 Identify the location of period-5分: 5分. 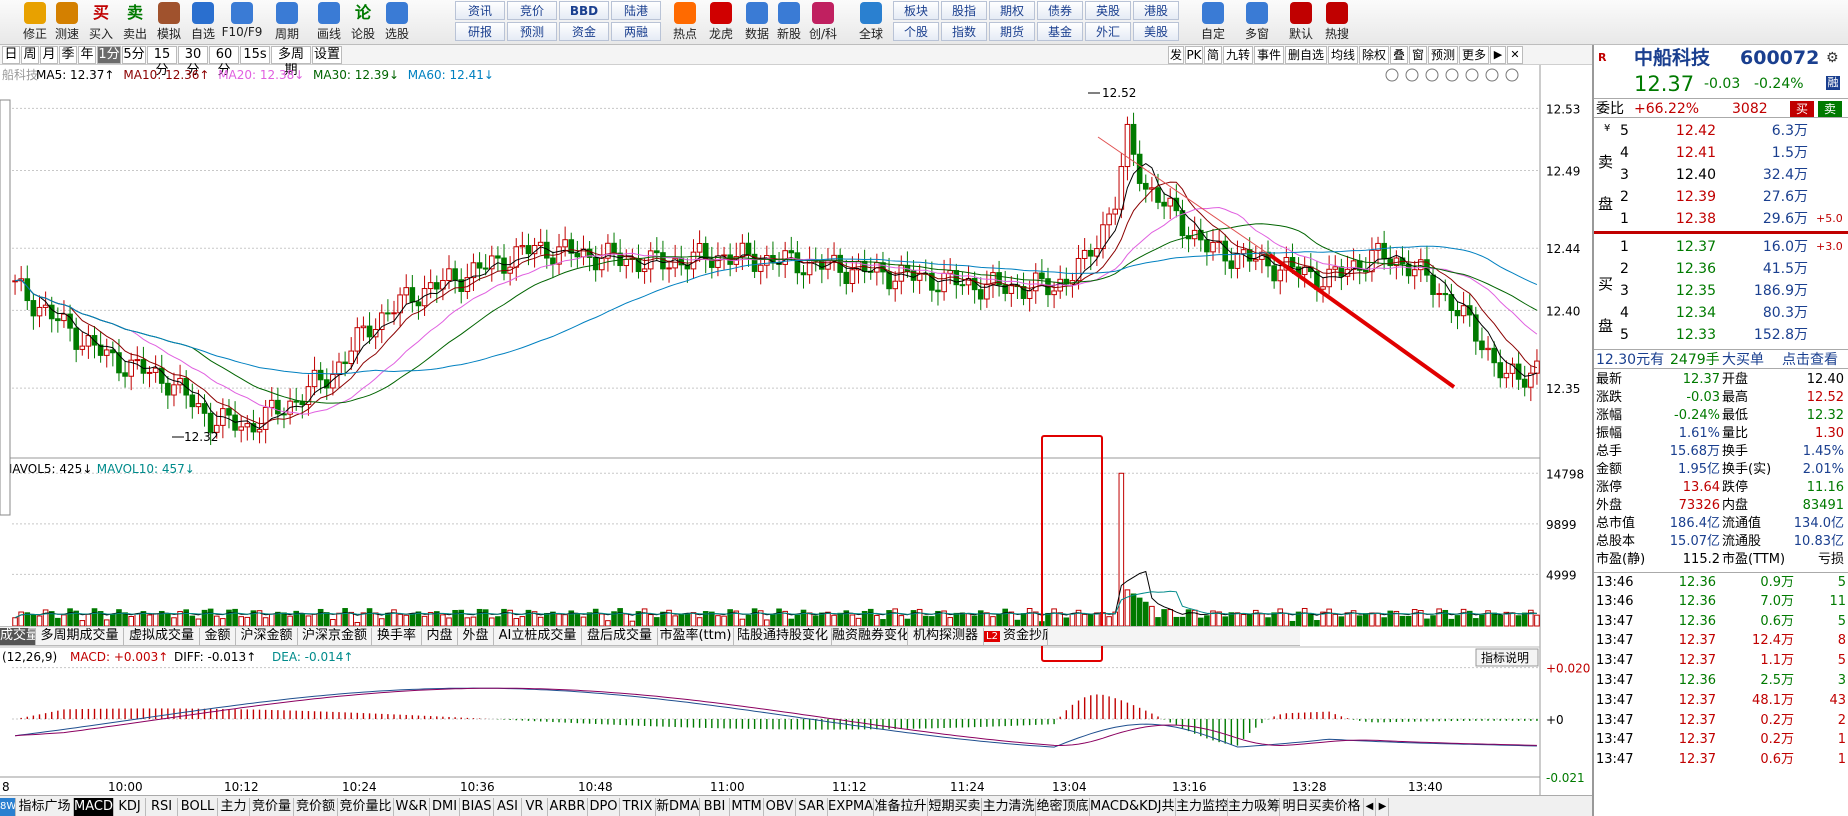
(134, 55).